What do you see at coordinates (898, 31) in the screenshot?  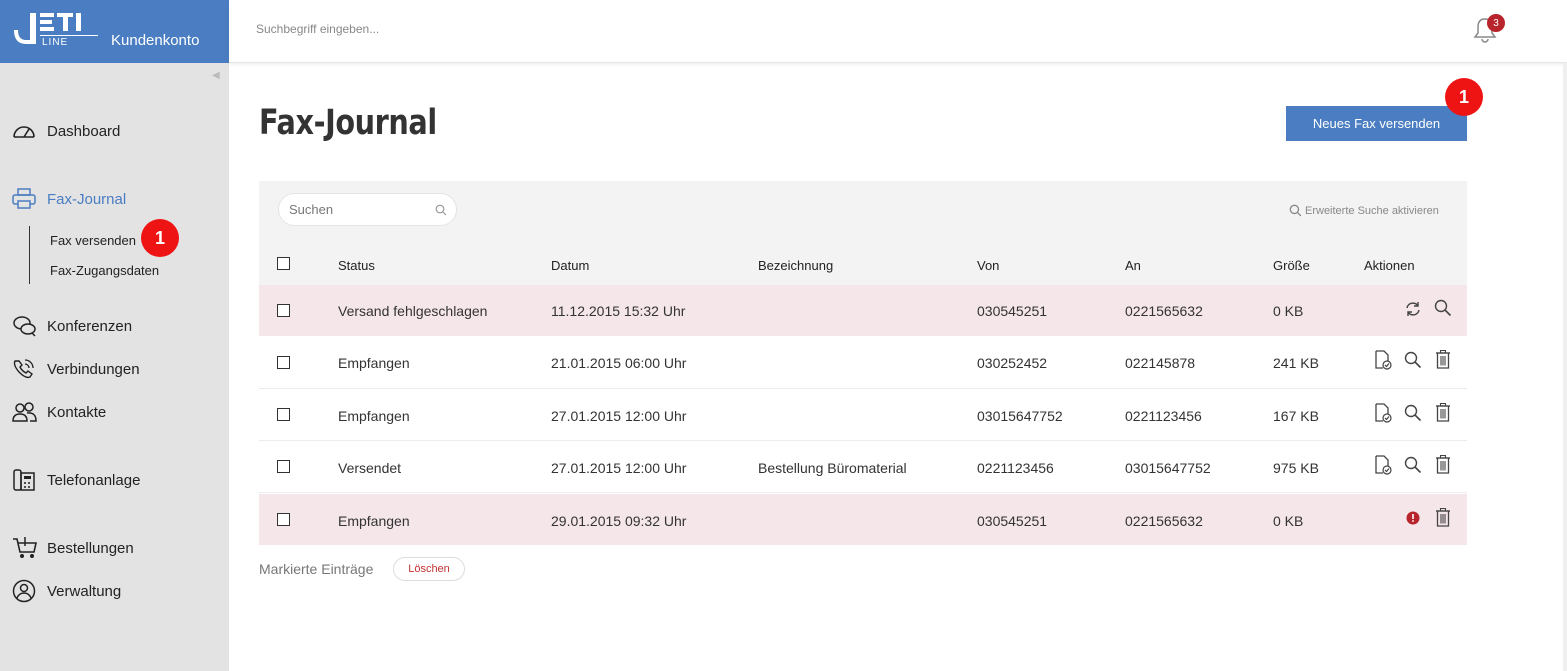 I see `top-bar: 3` at bounding box center [898, 31].